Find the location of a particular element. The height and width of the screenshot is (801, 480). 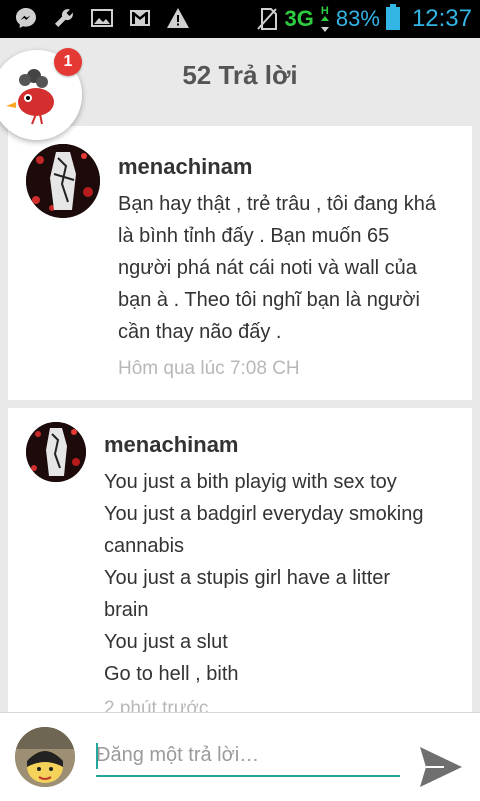

comment-line: You just a stupis girl have a litter is located at coordinates (247, 578).